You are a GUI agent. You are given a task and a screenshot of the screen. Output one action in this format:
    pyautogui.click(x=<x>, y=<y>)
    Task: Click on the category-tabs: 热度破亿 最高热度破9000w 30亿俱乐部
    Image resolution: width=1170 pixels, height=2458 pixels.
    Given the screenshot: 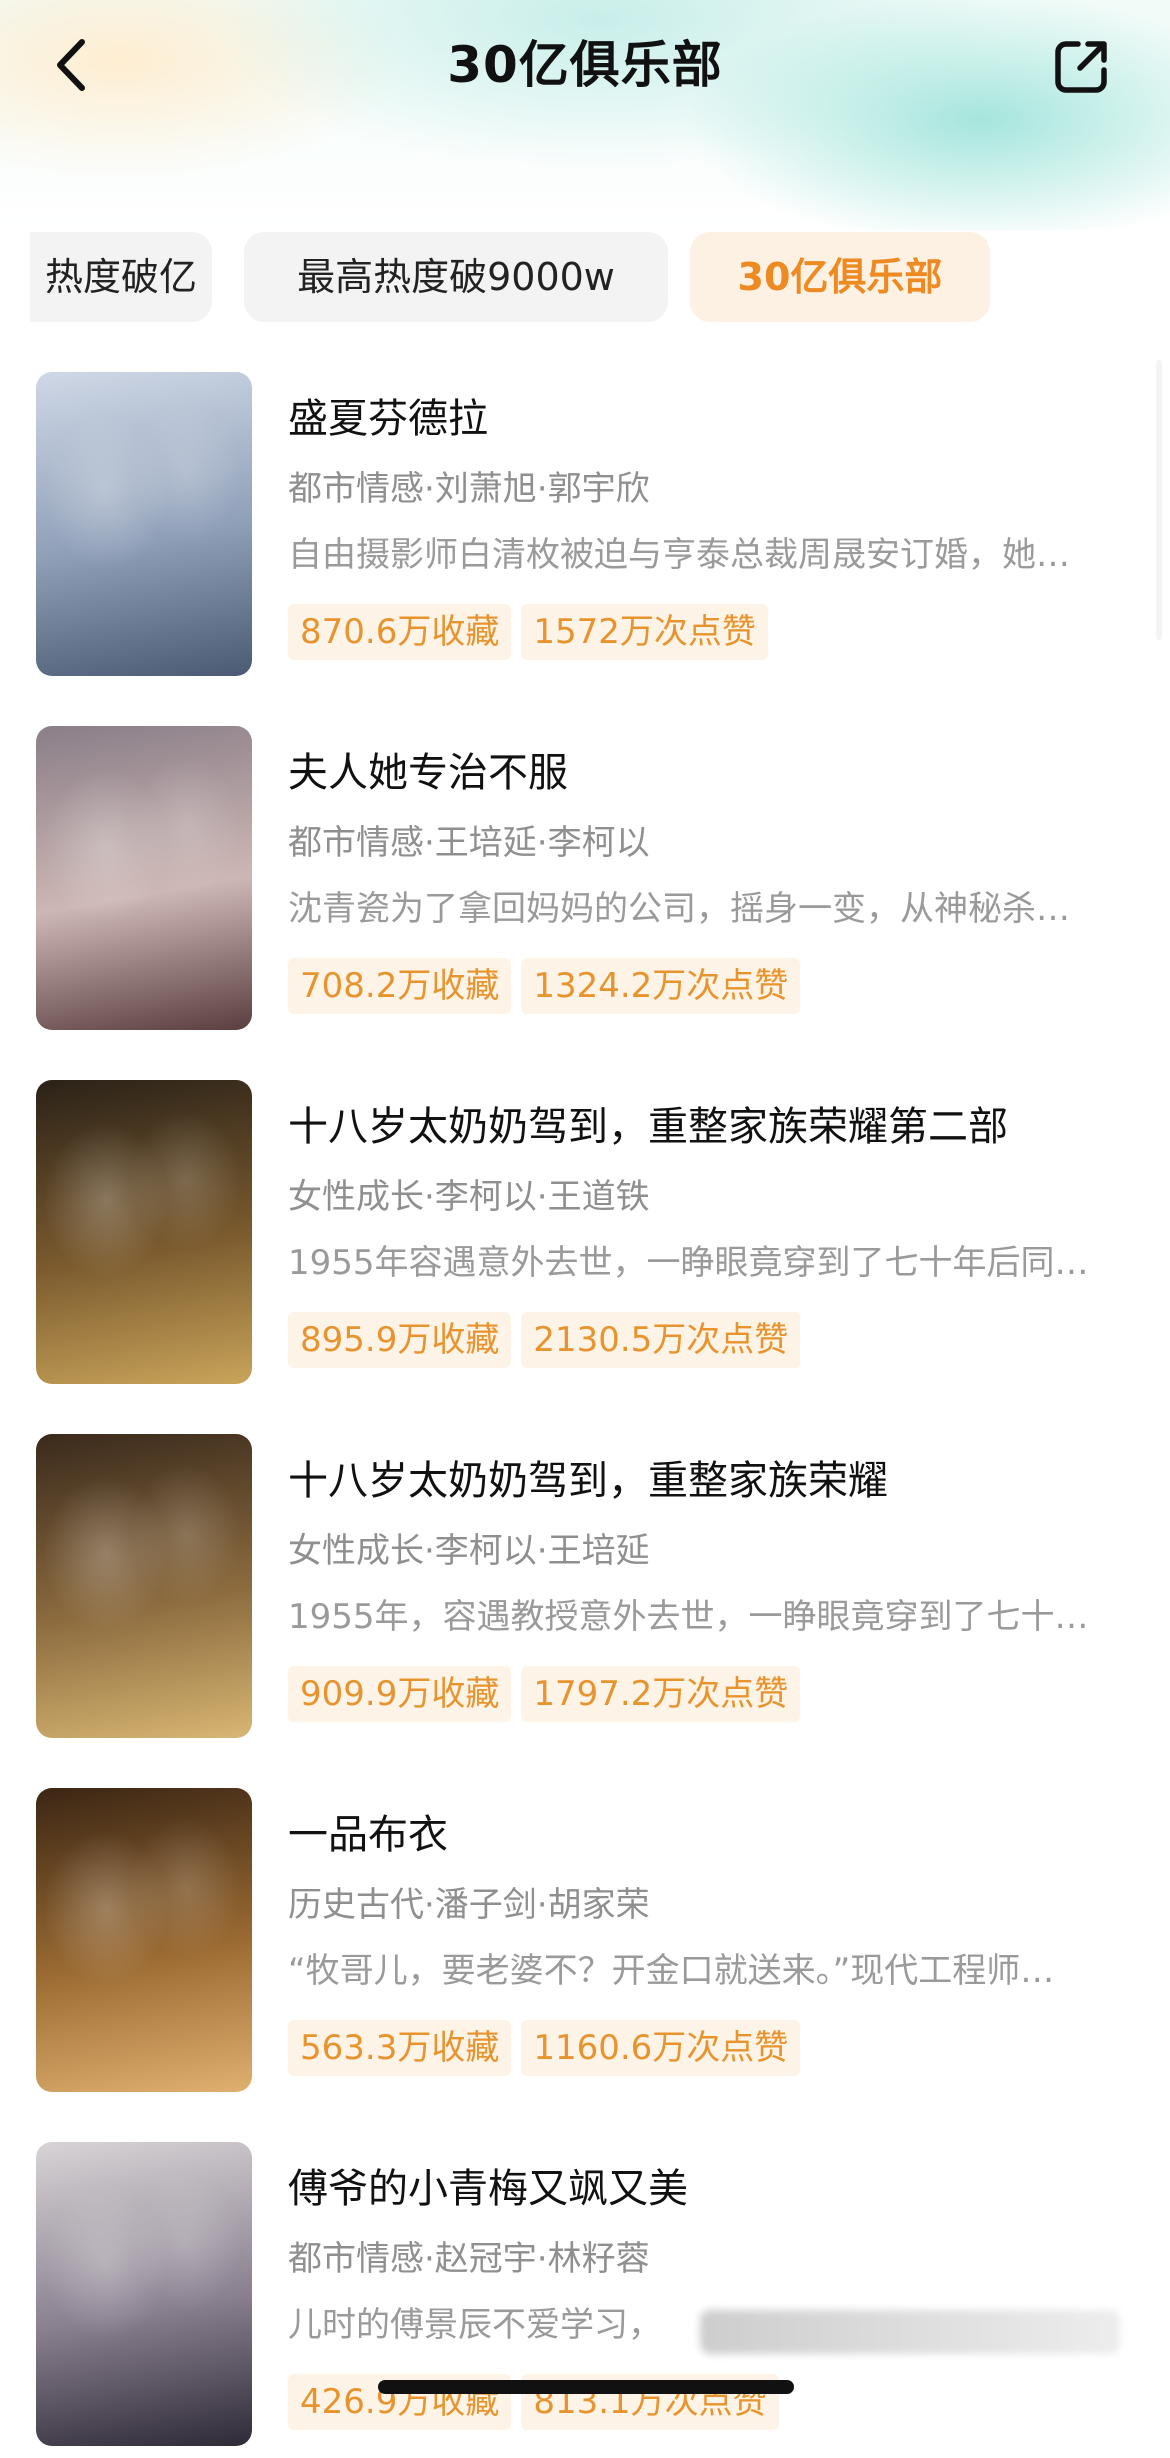 What is the action you would take?
    pyautogui.click(x=600, y=277)
    